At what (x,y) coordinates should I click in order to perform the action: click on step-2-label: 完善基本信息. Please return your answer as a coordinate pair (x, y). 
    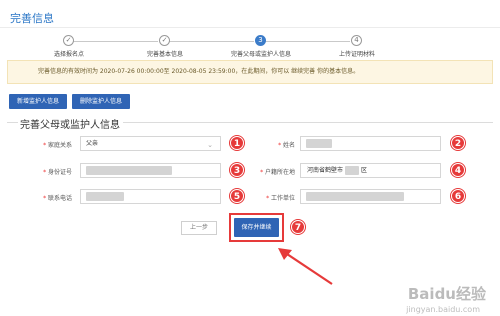
    Looking at the image, I should click on (165, 54).